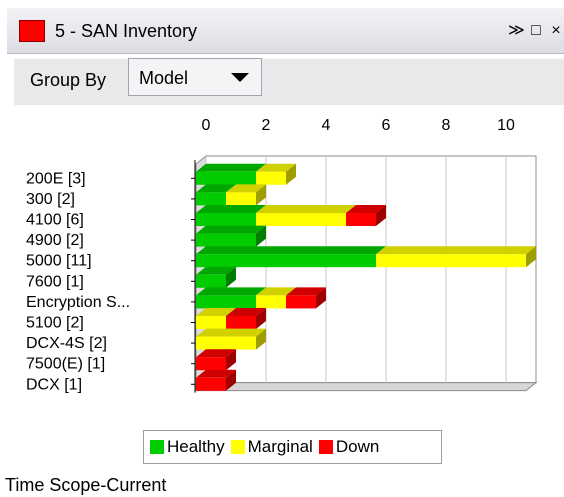  Describe the element at coordinates (55, 281) in the screenshot. I see `category-label: 7600 [1]` at that location.